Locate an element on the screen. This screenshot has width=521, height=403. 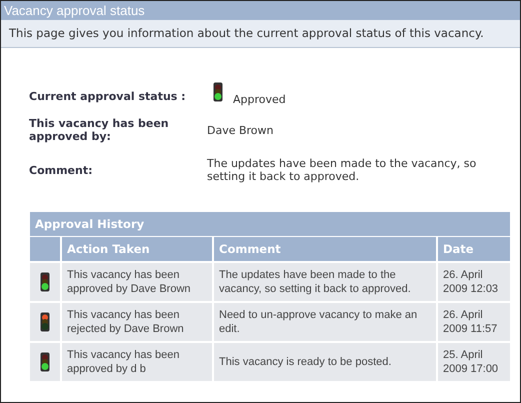
field-label: Comment: is located at coordinates (61, 170).